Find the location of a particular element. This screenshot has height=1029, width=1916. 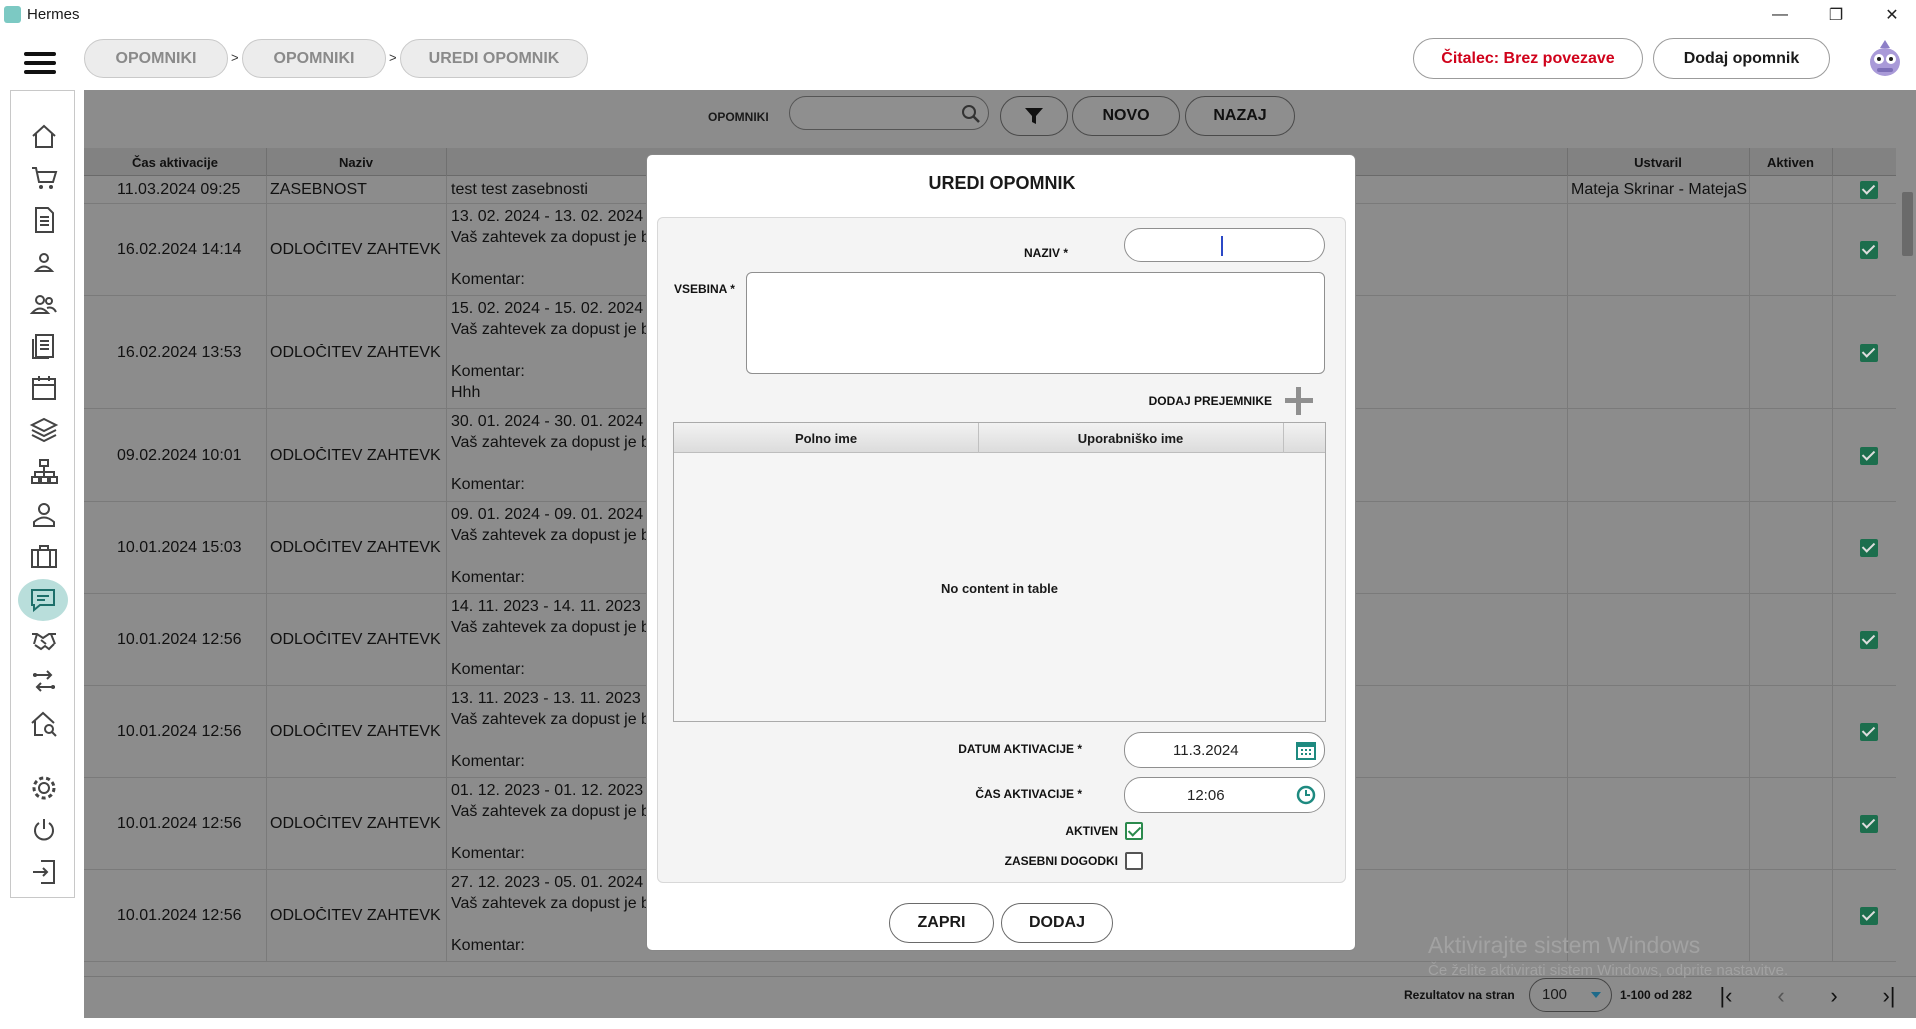

reader-status-button: Čitalec: Brez povezave is located at coordinates (1528, 58).